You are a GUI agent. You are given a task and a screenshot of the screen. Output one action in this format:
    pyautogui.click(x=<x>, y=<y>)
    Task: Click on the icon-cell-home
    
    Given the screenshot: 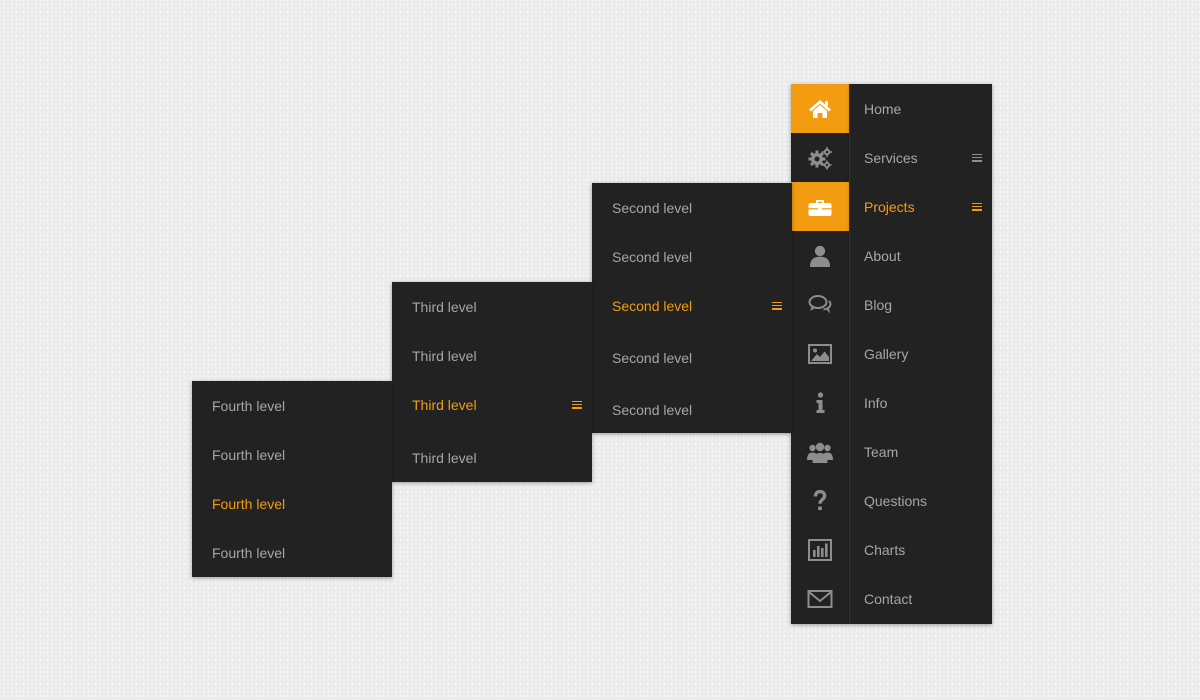 What is the action you would take?
    pyautogui.click(x=820, y=108)
    